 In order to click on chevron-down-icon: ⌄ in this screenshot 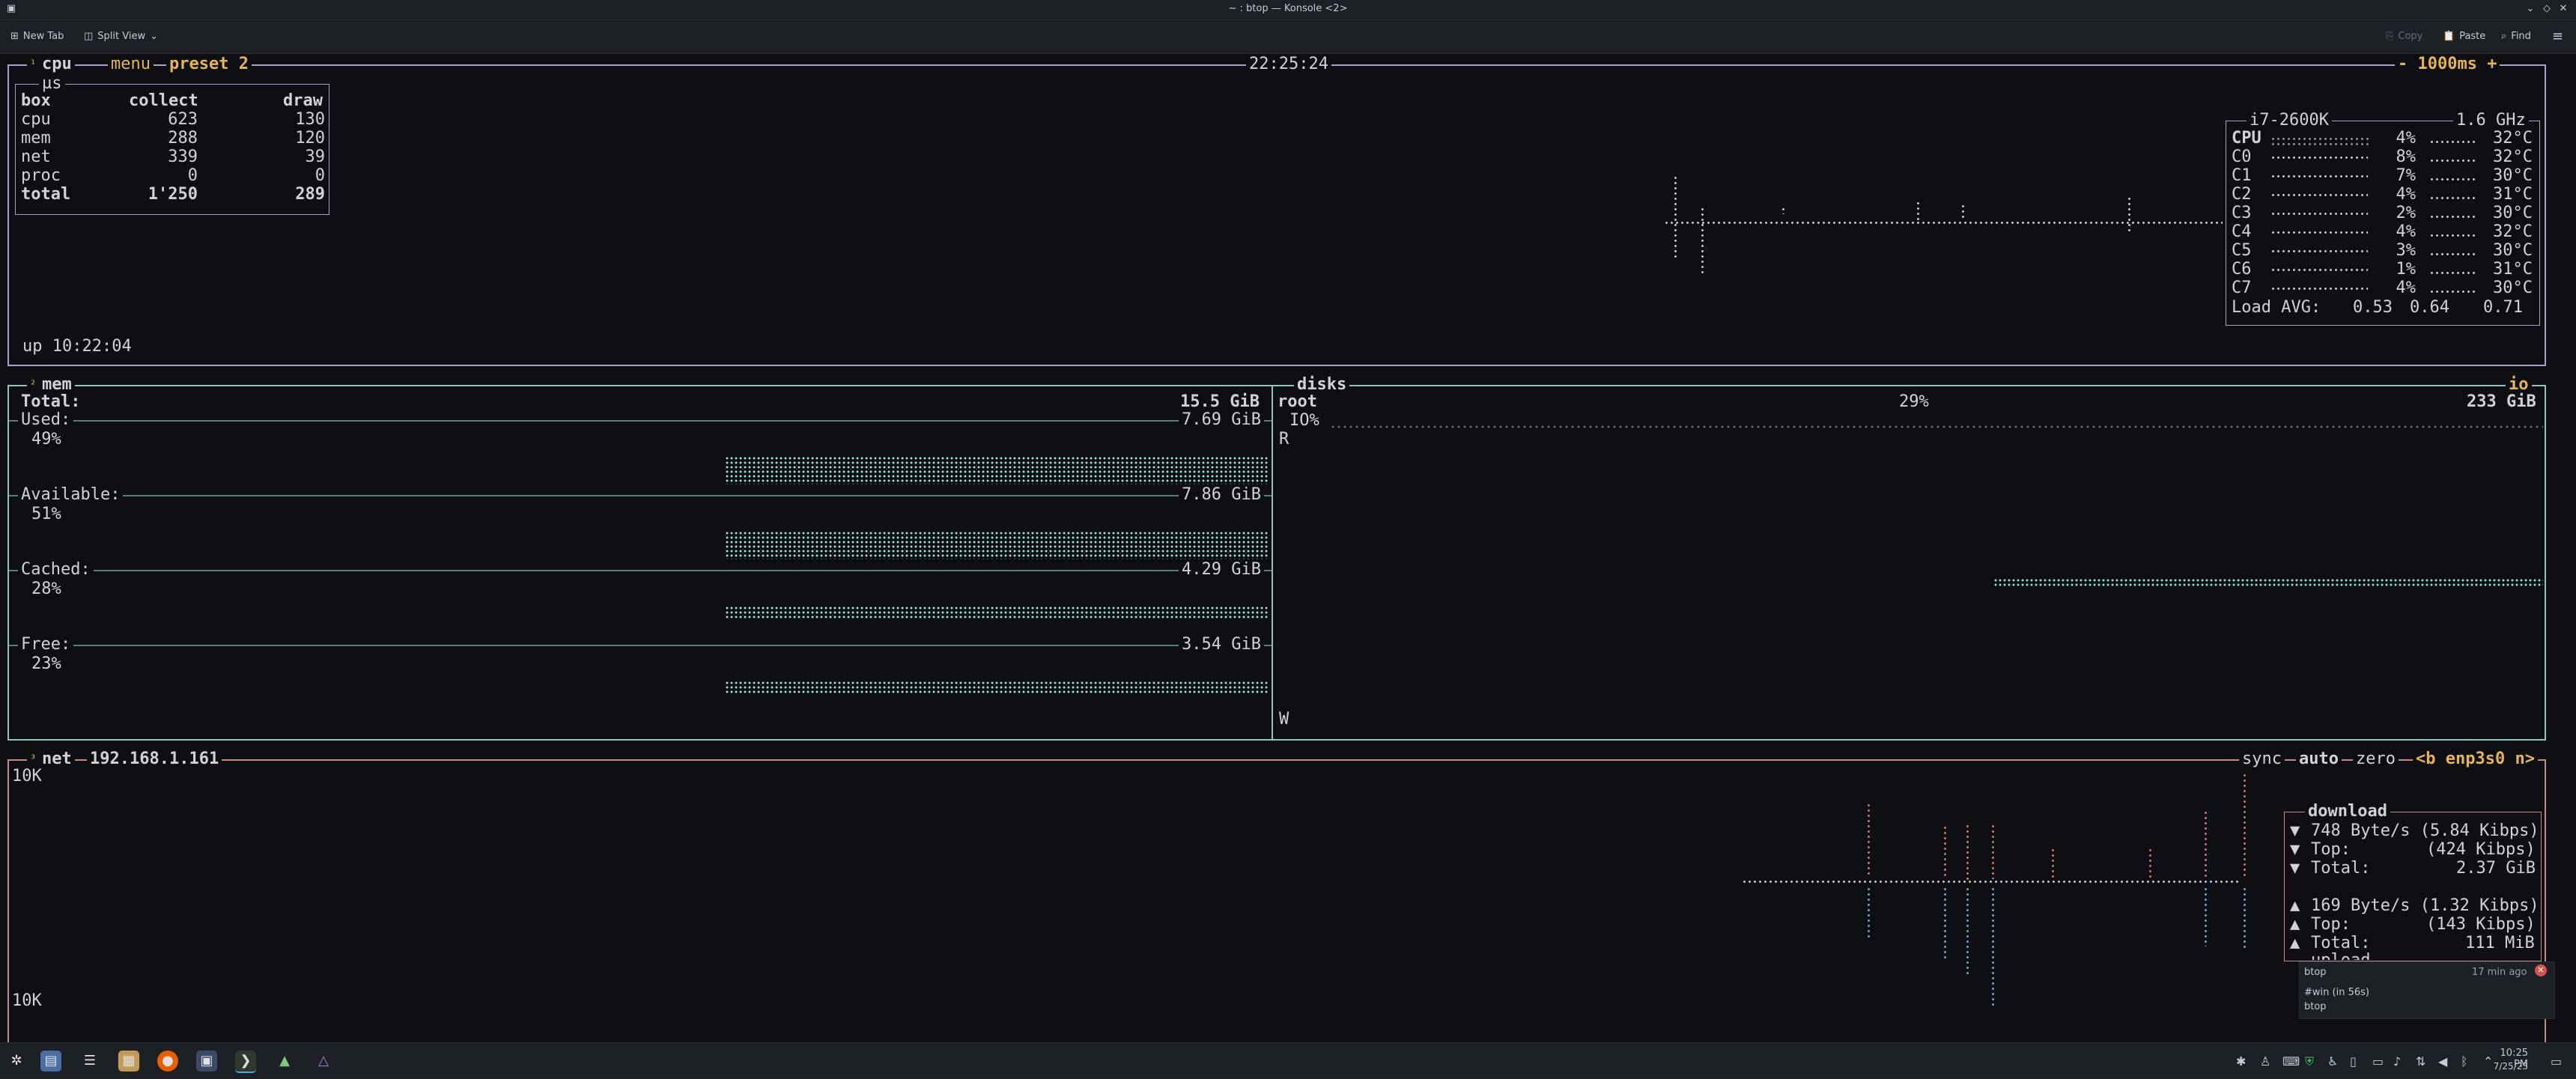, I will do `click(154, 36)`.